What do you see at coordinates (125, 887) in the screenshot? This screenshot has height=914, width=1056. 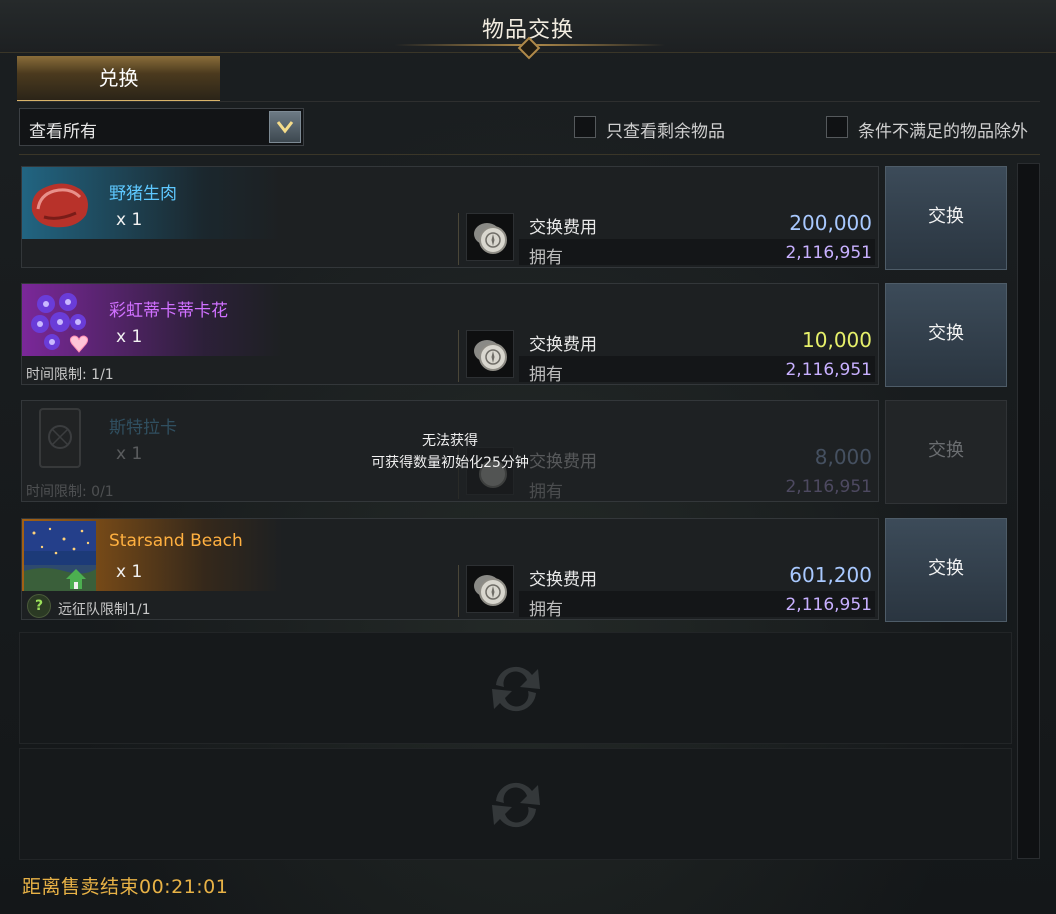 I see `sale-end-timer: 距离售卖结束00:21:01` at bounding box center [125, 887].